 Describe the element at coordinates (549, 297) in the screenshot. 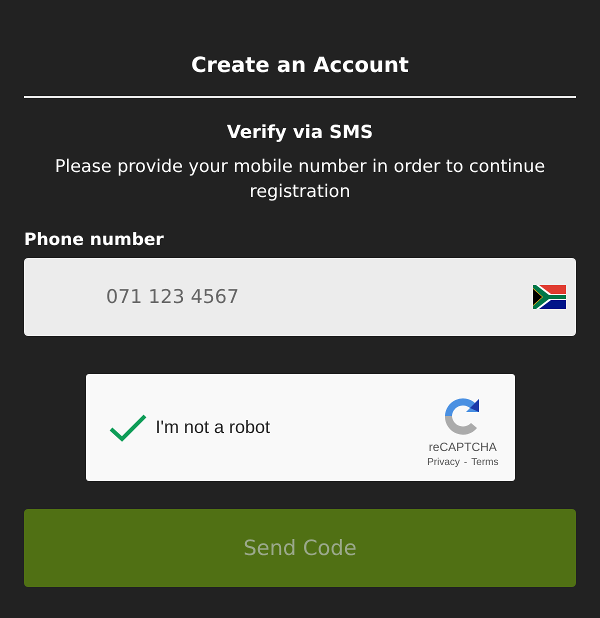

I see `flag-icon` at that location.